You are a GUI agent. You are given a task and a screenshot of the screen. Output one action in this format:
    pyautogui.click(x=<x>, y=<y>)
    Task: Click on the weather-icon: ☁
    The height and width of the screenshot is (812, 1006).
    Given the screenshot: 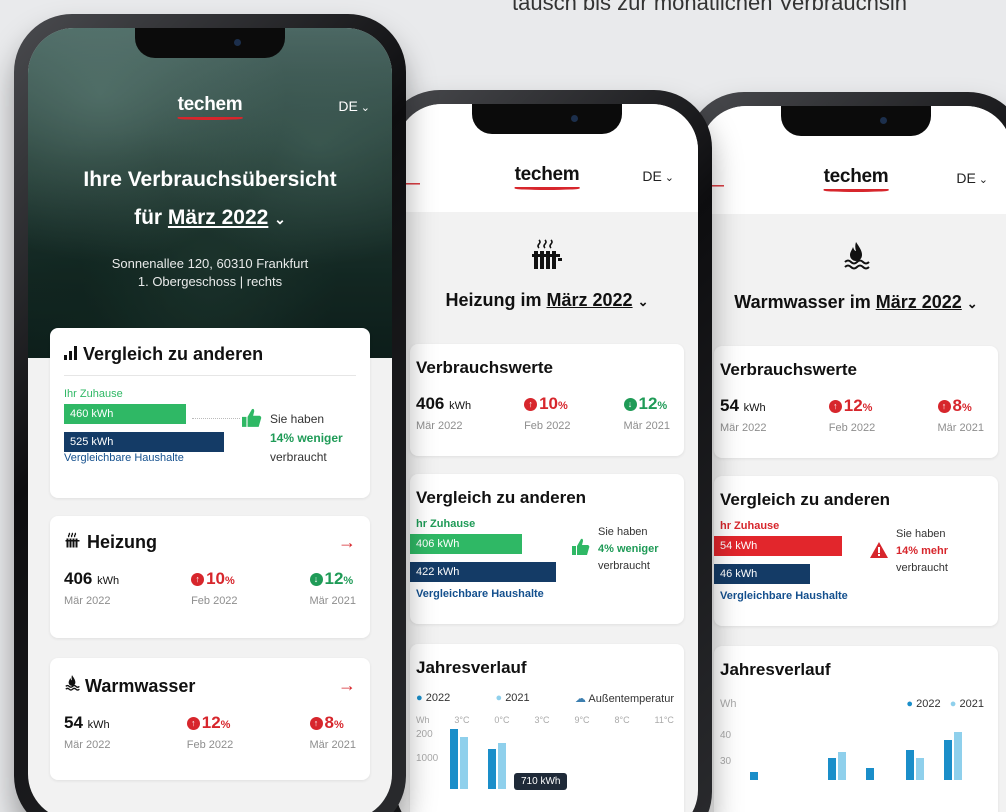 What is the action you would take?
    pyautogui.click(x=580, y=699)
    